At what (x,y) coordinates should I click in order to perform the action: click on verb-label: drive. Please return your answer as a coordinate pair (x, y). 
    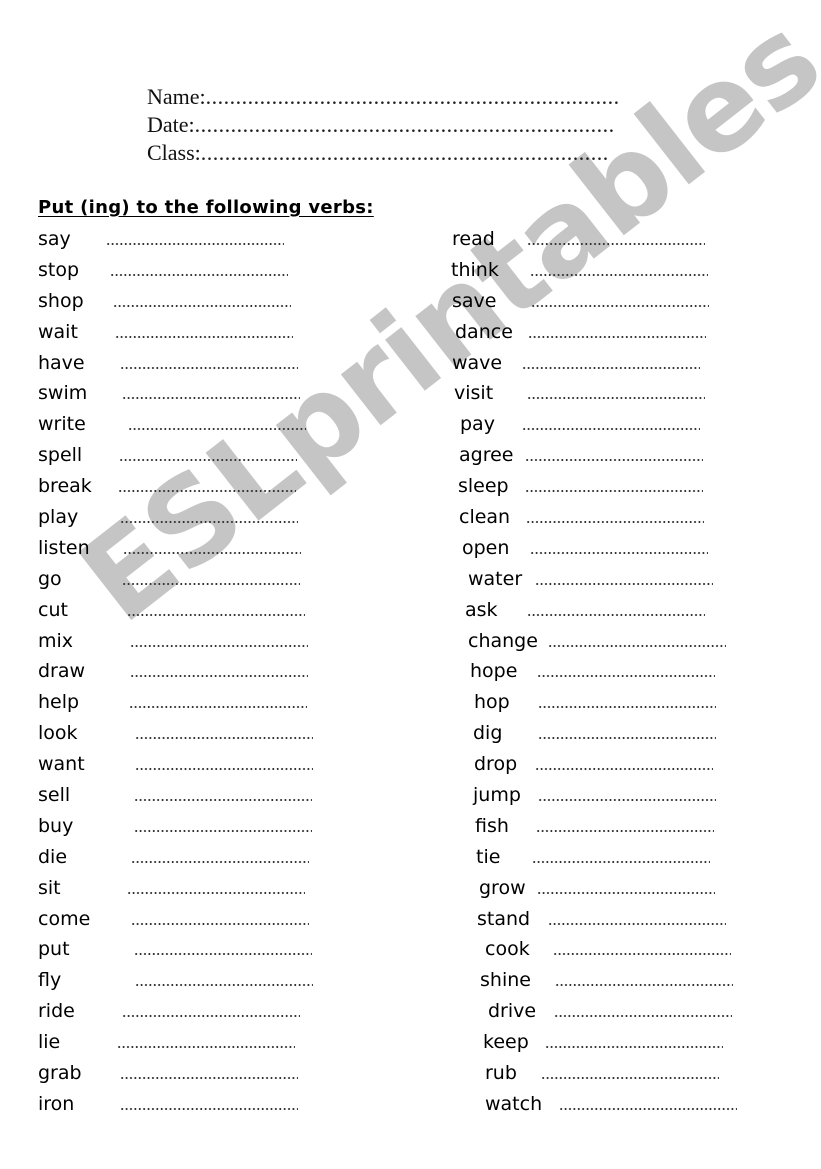
    Looking at the image, I should click on (512, 1011).